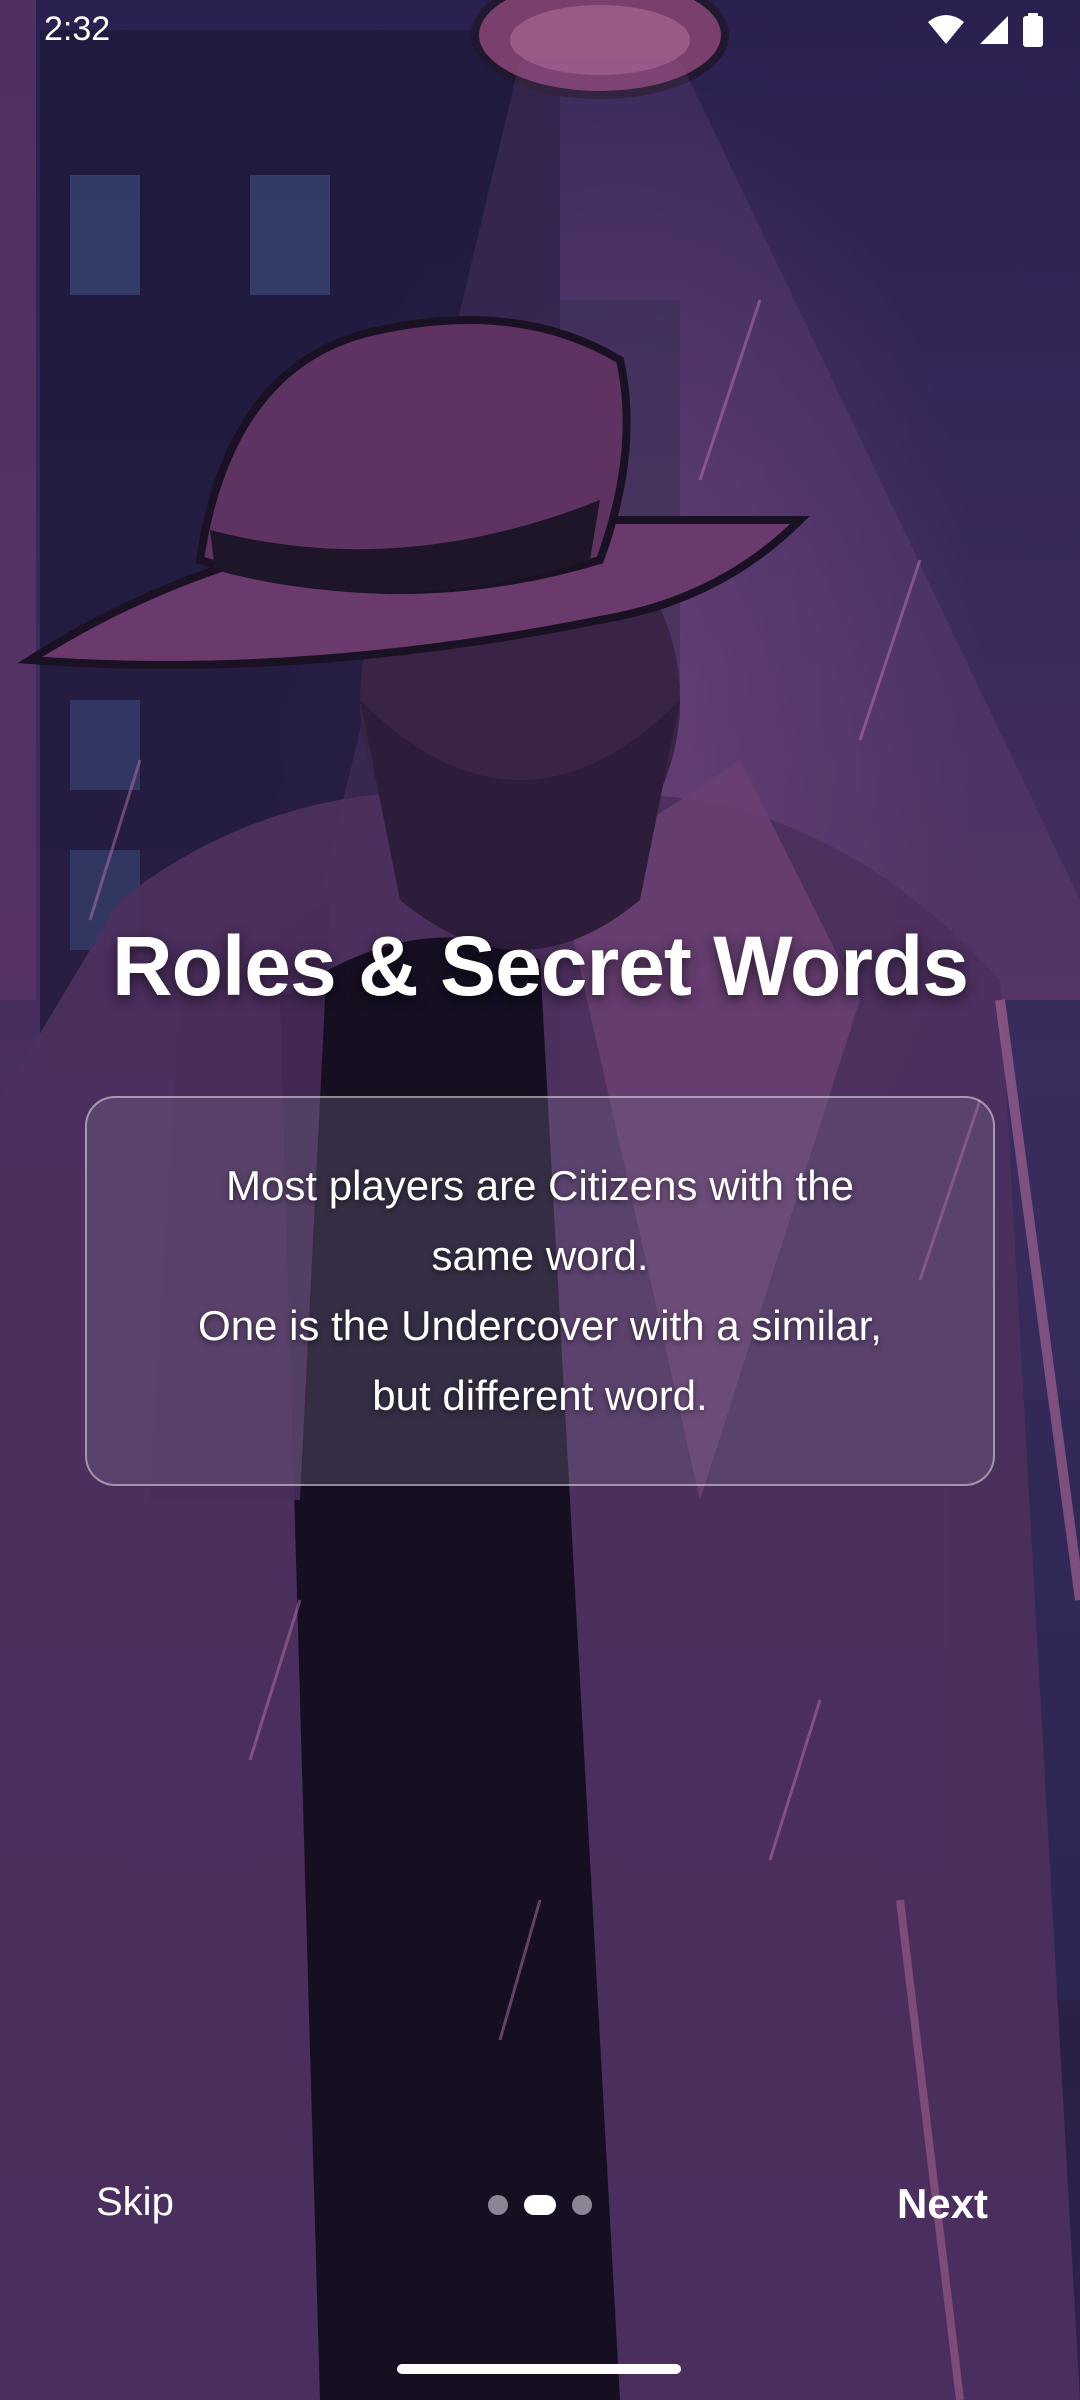 Image resolution: width=1080 pixels, height=2400 pixels. What do you see at coordinates (1033, 32) in the screenshot?
I see `battery-icon` at bounding box center [1033, 32].